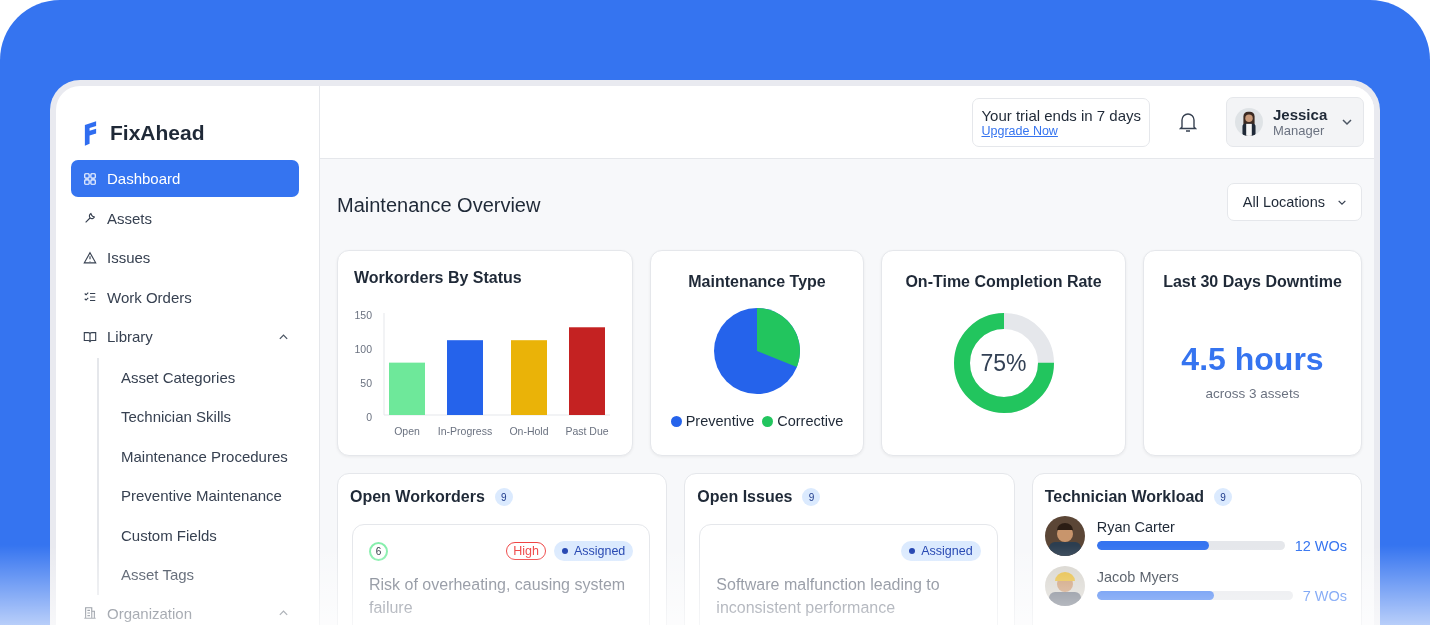  Describe the element at coordinates (439, 205) in the screenshot. I see `page-title: Maintenance Overview` at that location.